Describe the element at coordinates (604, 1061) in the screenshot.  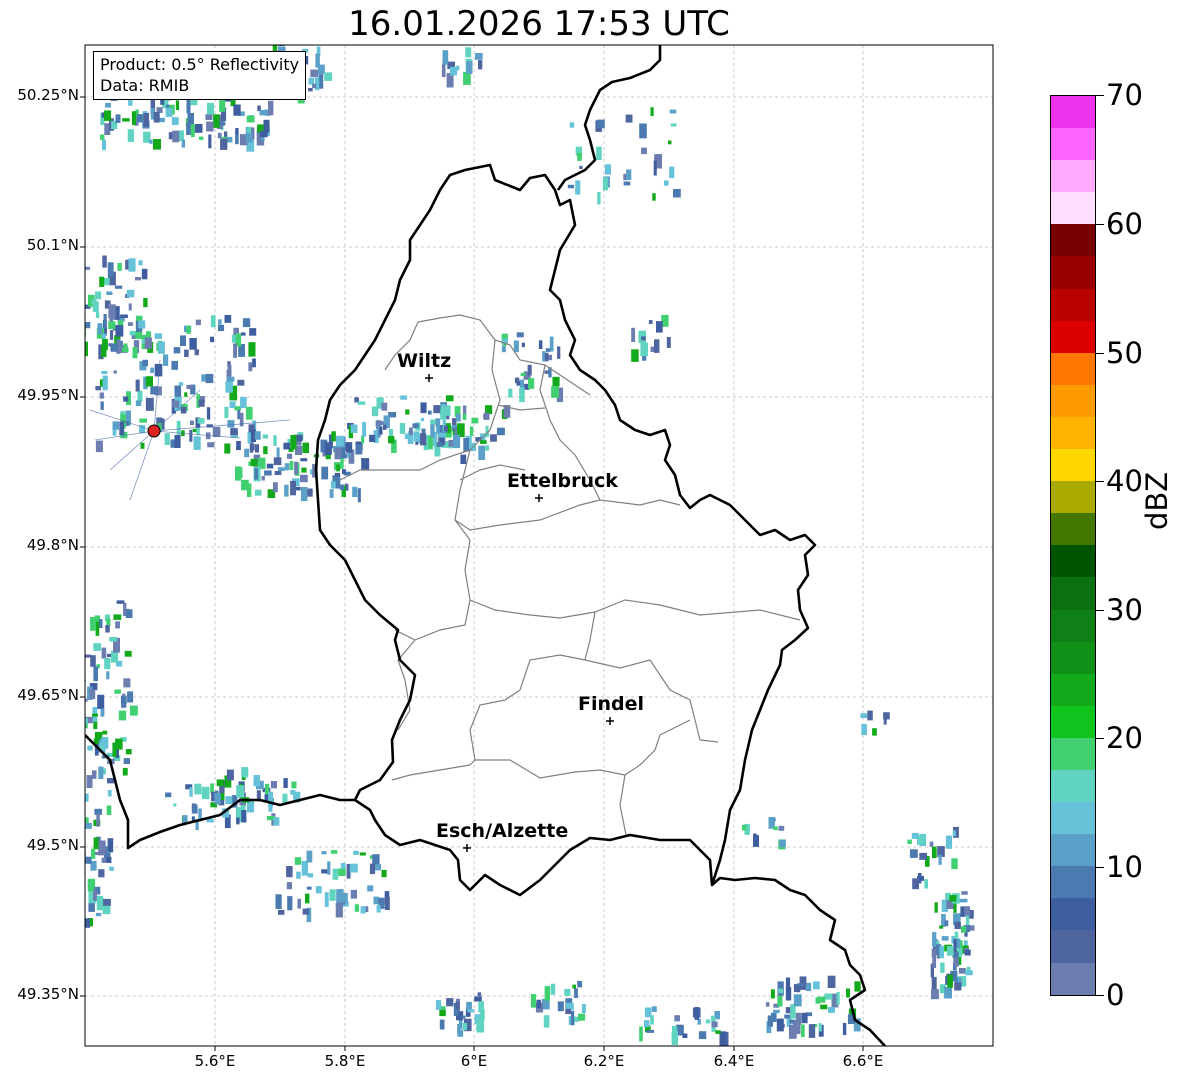
I see `lon-label: 6.2°E` at that location.